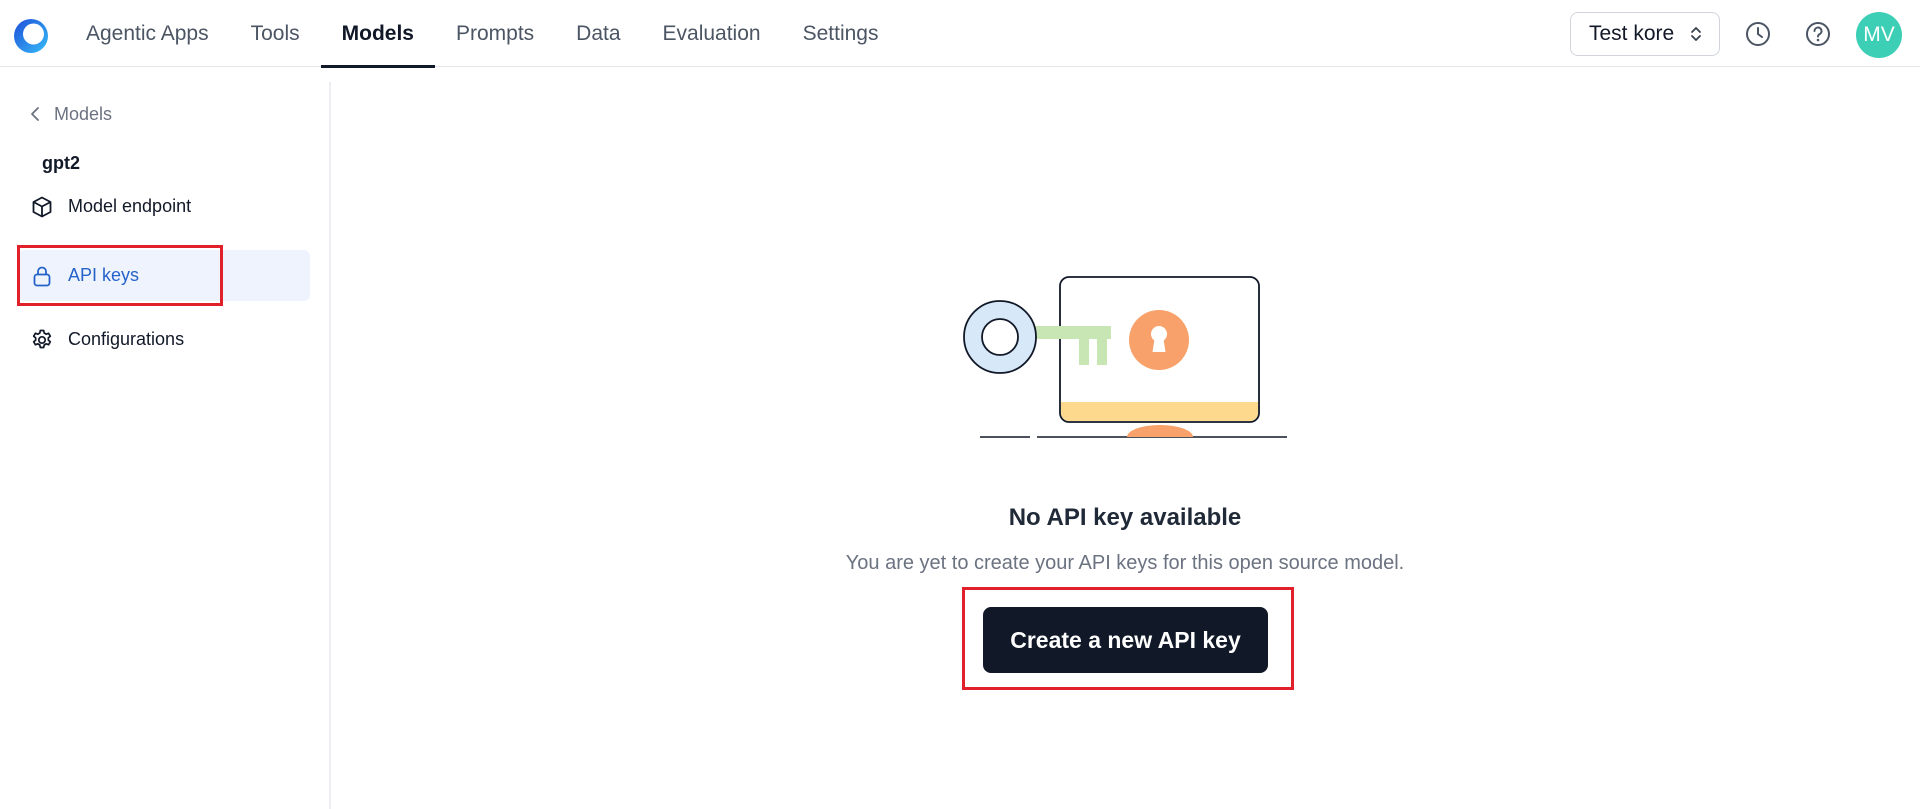 The image size is (1920, 809). I want to click on avatar-initials: MV, so click(1879, 34).